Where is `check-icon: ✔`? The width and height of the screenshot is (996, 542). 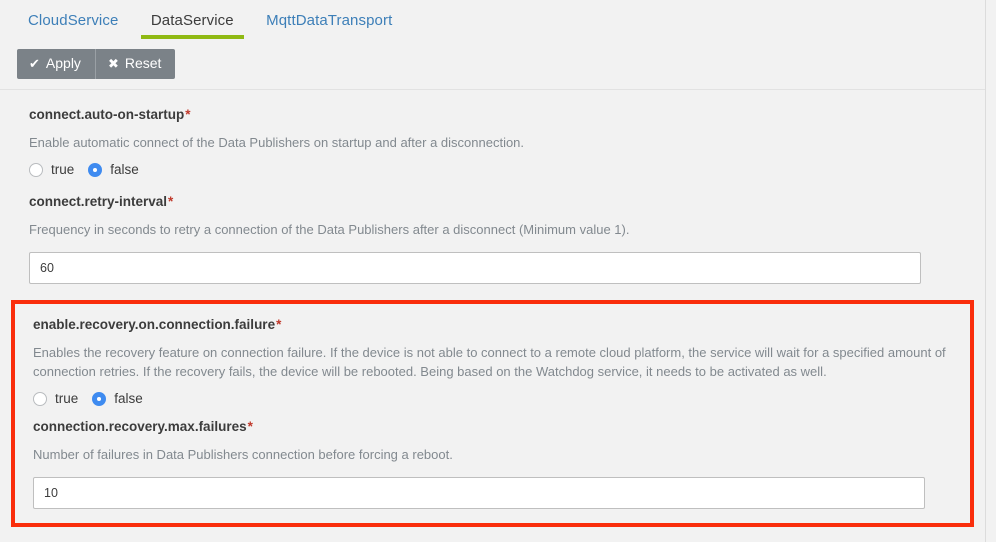 check-icon: ✔ is located at coordinates (34, 63).